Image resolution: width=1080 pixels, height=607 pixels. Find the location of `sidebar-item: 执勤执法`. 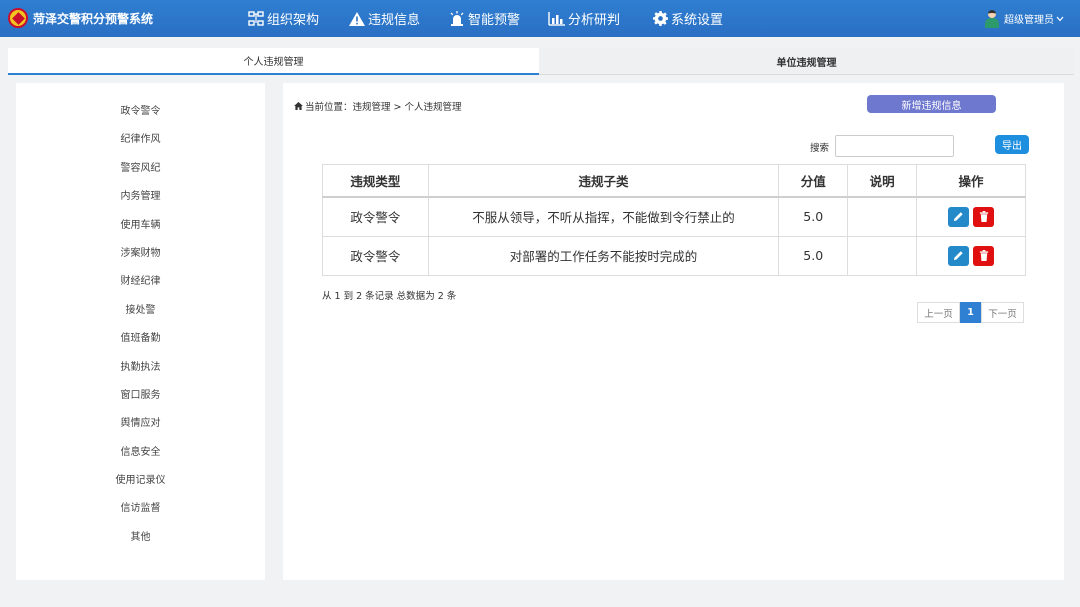

sidebar-item: 执勤执法 is located at coordinates (140, 368).